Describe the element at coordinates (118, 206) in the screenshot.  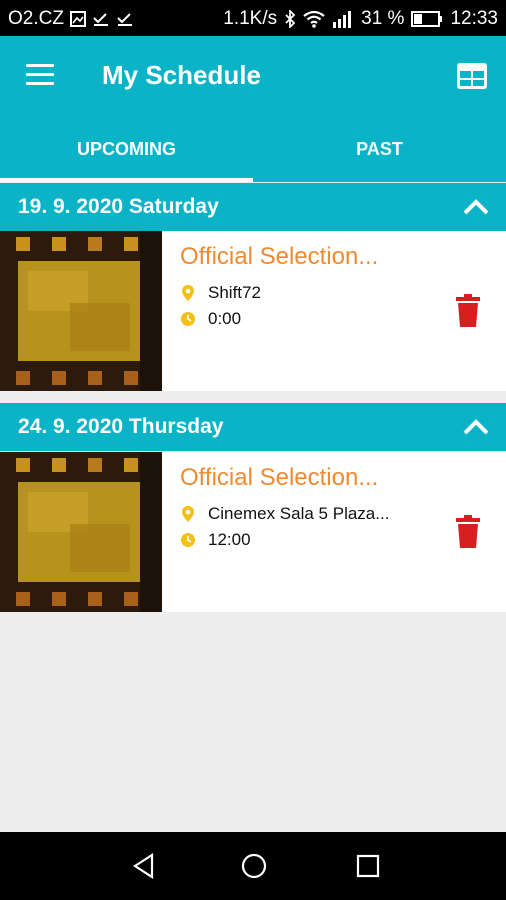
I see `section-date: 19. 9. 2020 Saturday` at that location.